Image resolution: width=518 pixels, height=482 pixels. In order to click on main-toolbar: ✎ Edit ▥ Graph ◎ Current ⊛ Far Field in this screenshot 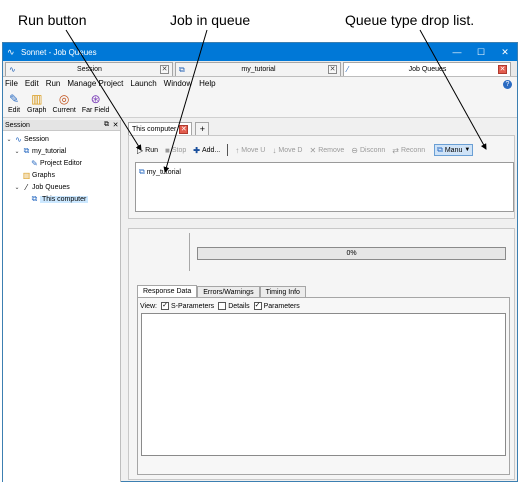, I will do `click(260, 104)`.